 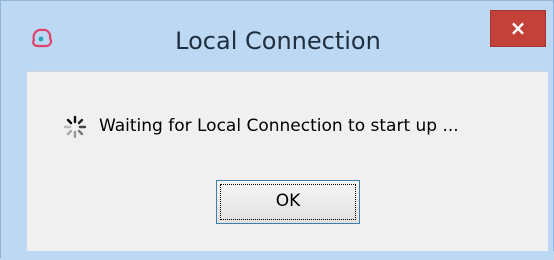 I want to click on ok-button: OK, so click(x=288, y=202).